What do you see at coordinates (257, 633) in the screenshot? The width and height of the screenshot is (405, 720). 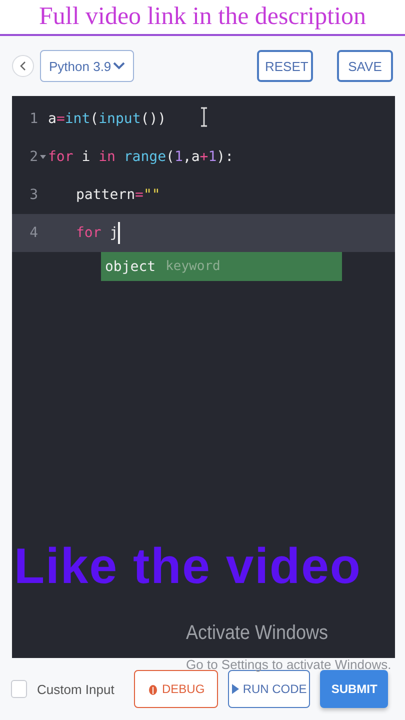 I see `activation-watermark-title: Activate Windows` at bounding box center [257, 633].